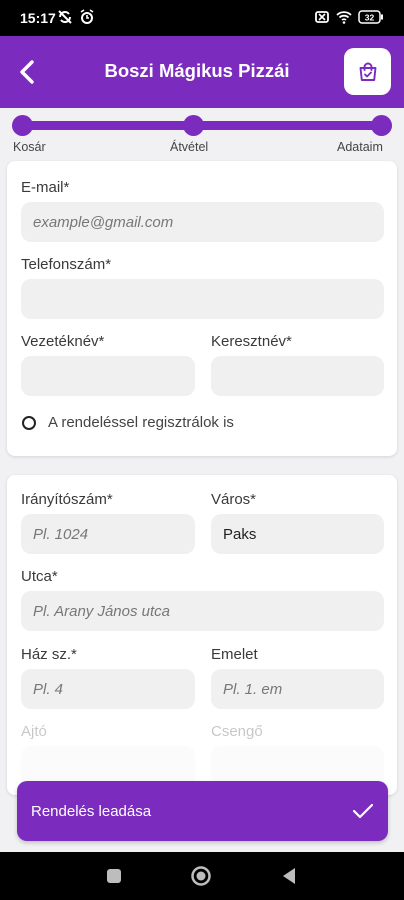 The image size is (404, 900). What do you see at coordinates (39, 576) in the screenshot?
I see `street-label: Utca*` at bounding box center [39, 576].